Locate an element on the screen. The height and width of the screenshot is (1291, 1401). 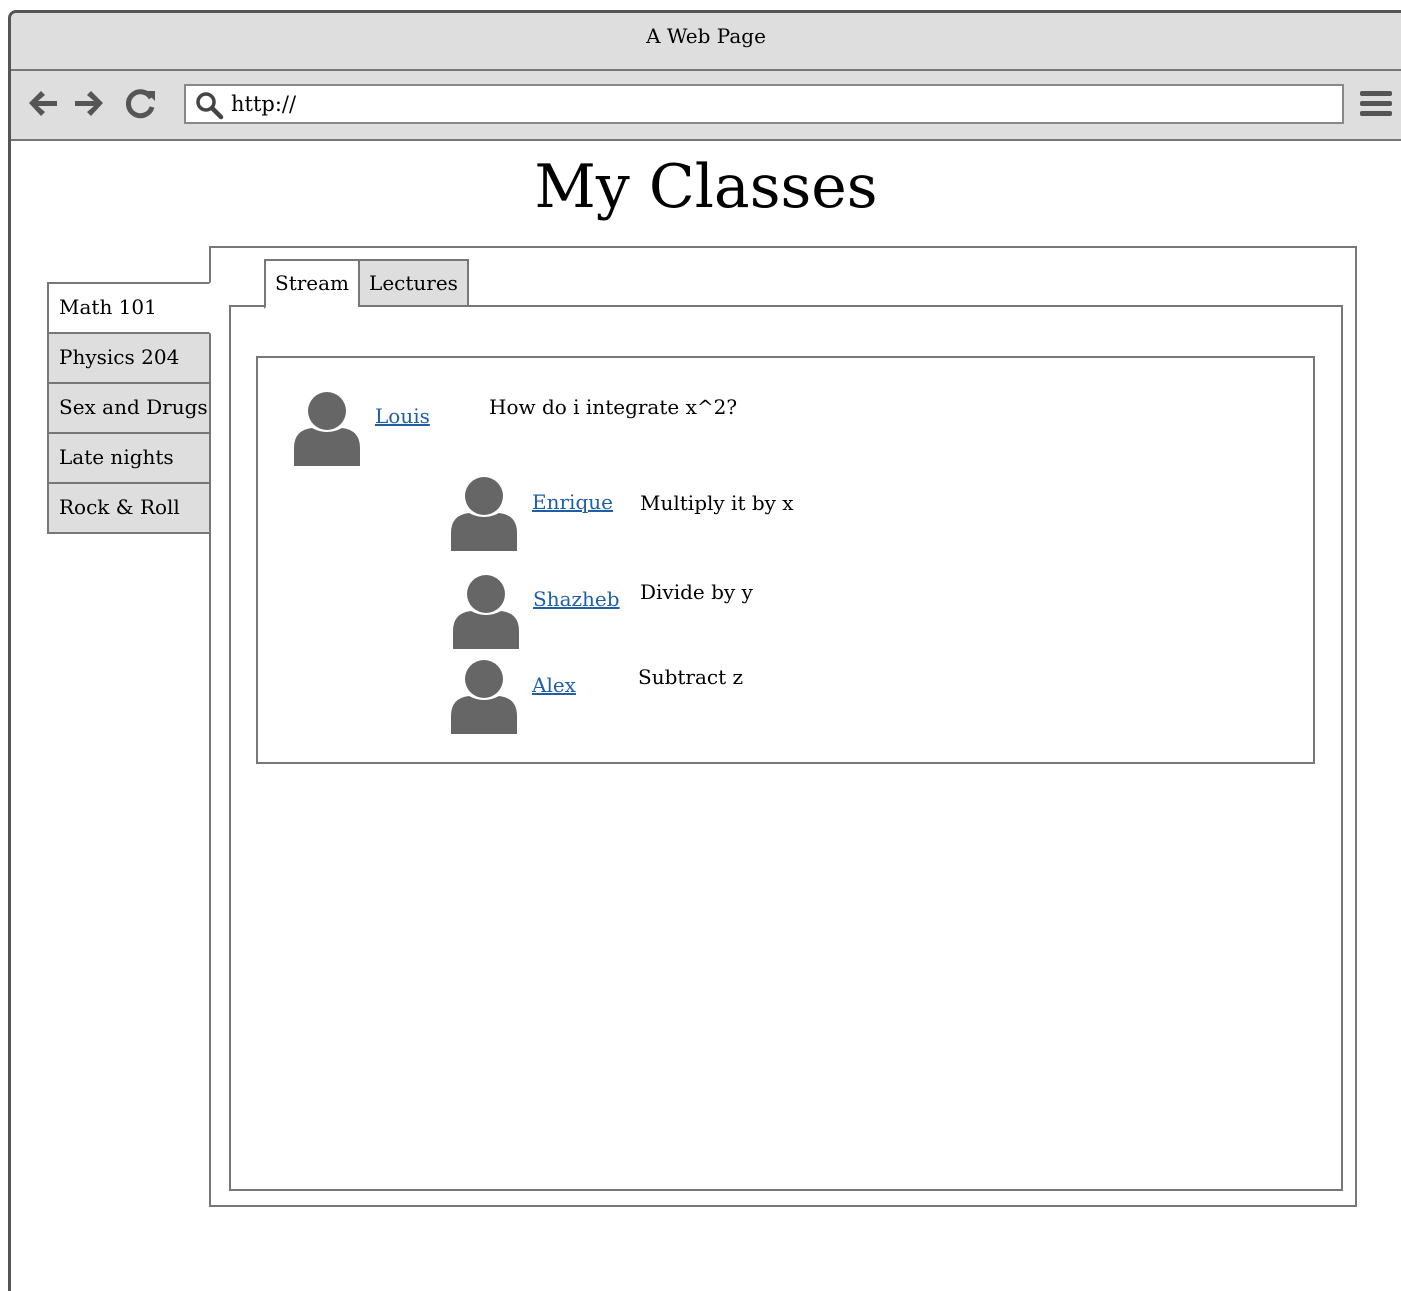
page-title: My Classes is located at coordinates (706, 187).